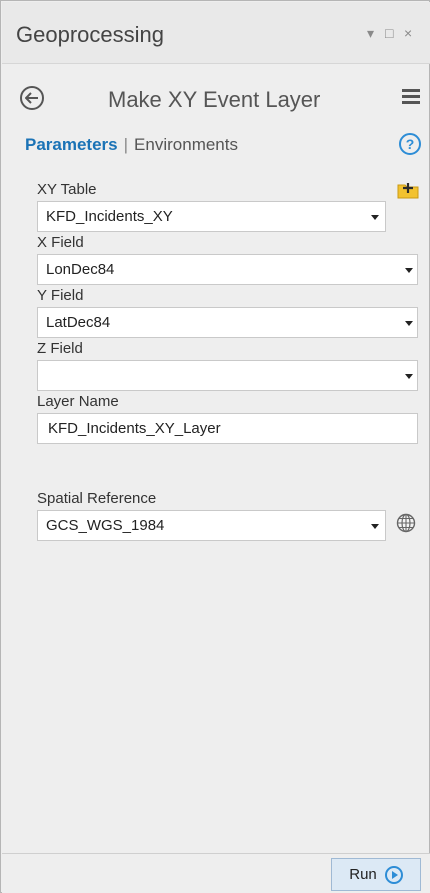 This screenshot has height=893, width=430. Describe the element at coordinates (227, 428) in the screenshot. I see `layer-name-input: KFD_Incidents_XY_Layer` at that location.